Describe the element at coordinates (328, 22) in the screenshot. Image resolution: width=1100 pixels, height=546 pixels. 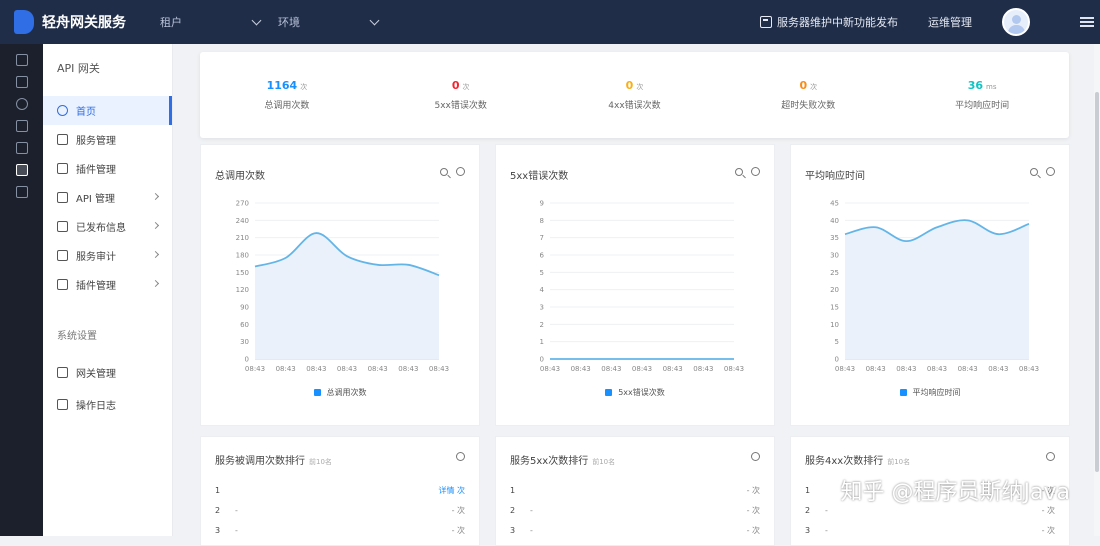
I see `environment-select: 环境` at that location.